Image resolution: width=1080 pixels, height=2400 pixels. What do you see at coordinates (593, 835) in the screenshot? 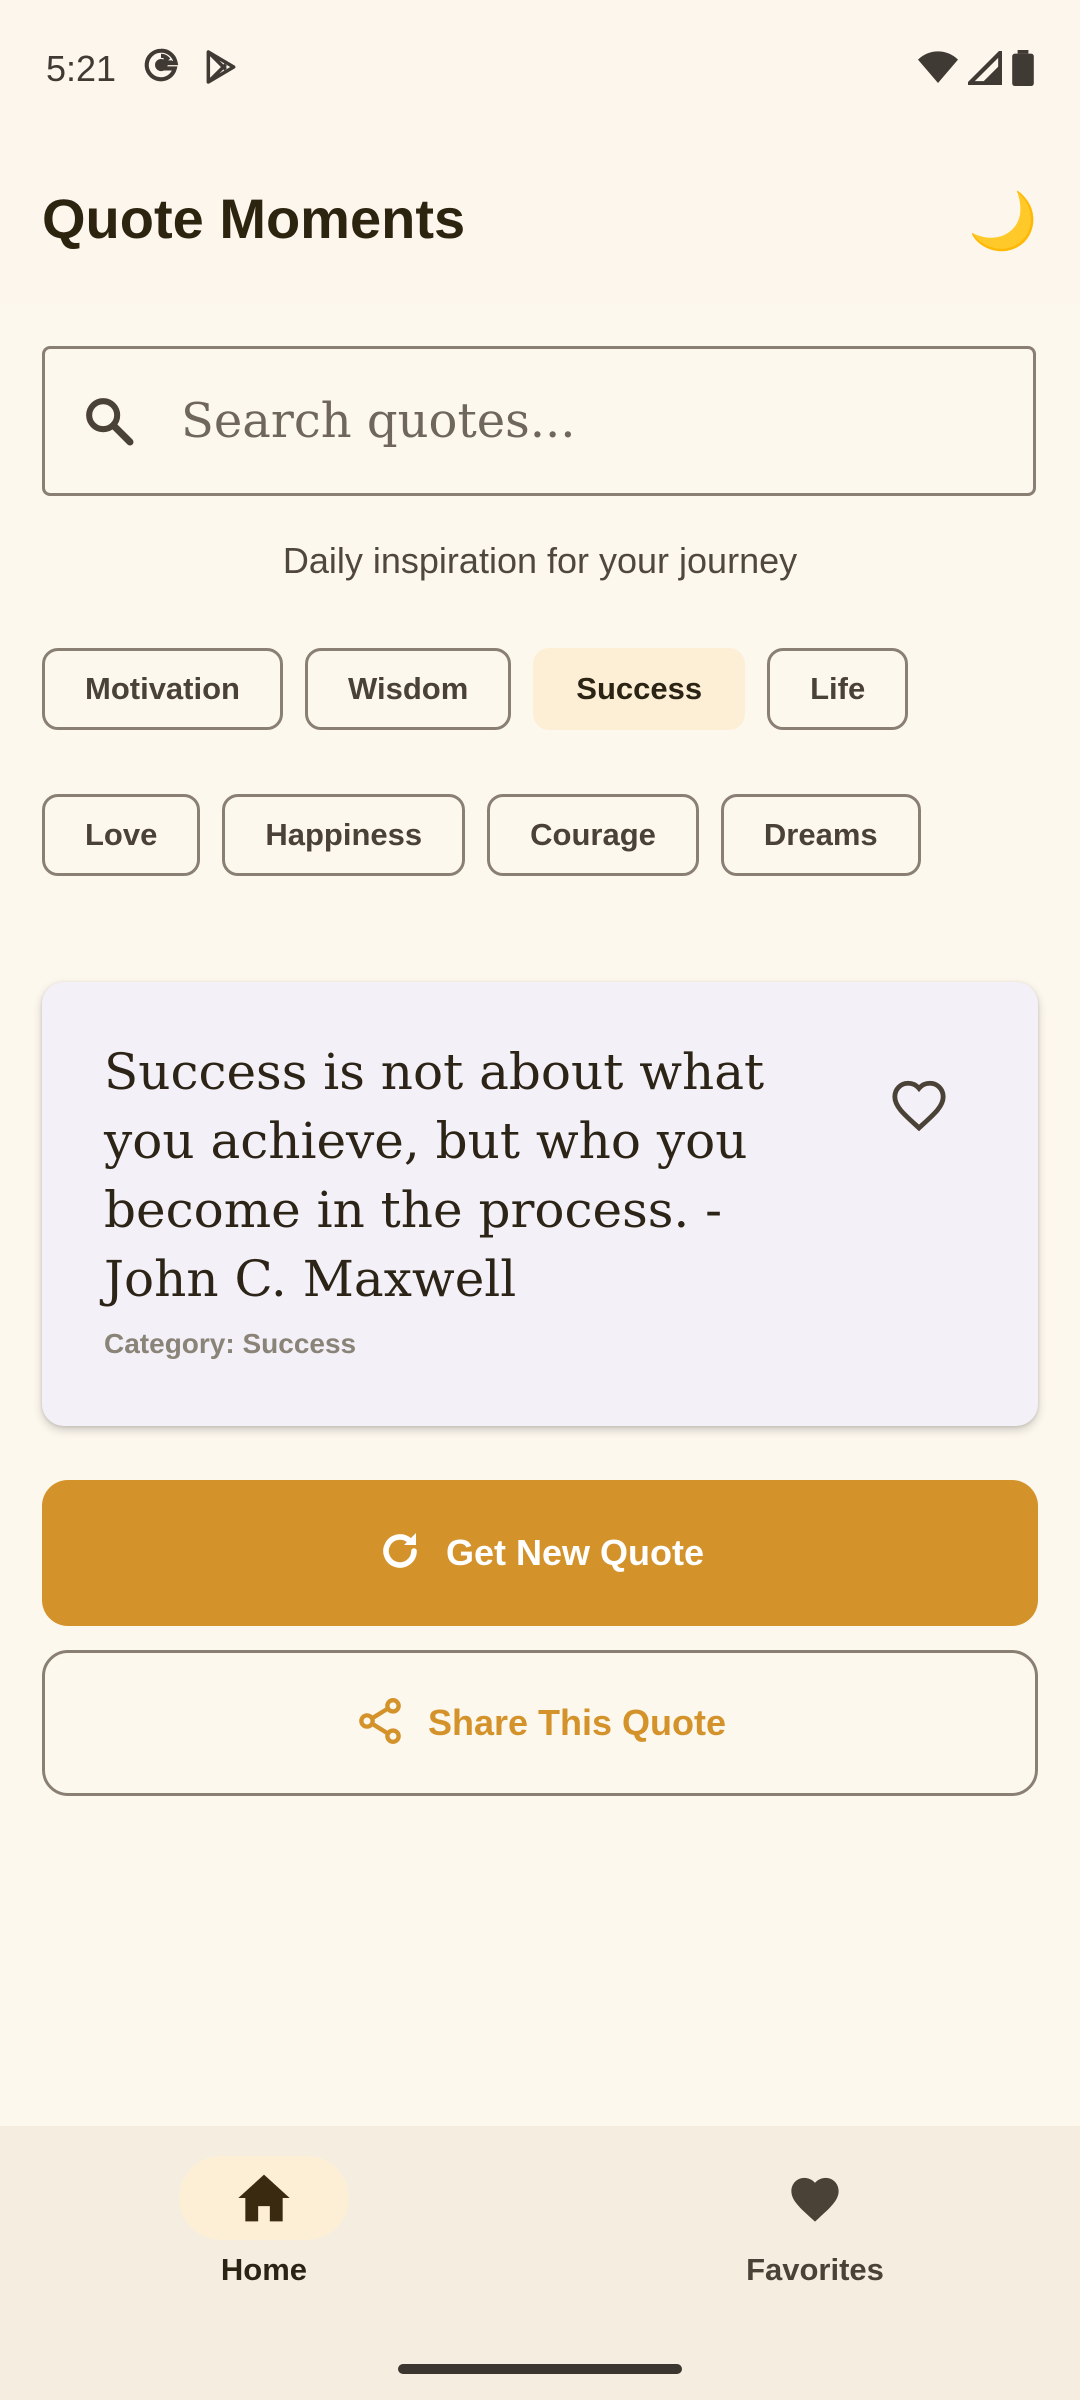
I see `chip-courage: Courage` at bounding box center [593, 835].